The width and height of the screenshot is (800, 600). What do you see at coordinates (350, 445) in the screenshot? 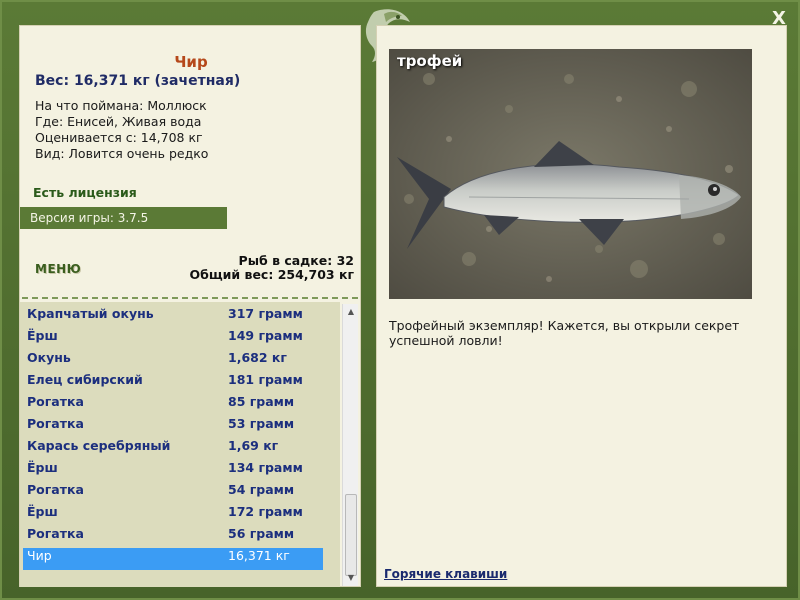
I see `list-scrollbar: ▲ ▼` at bounding box center [350, 445].